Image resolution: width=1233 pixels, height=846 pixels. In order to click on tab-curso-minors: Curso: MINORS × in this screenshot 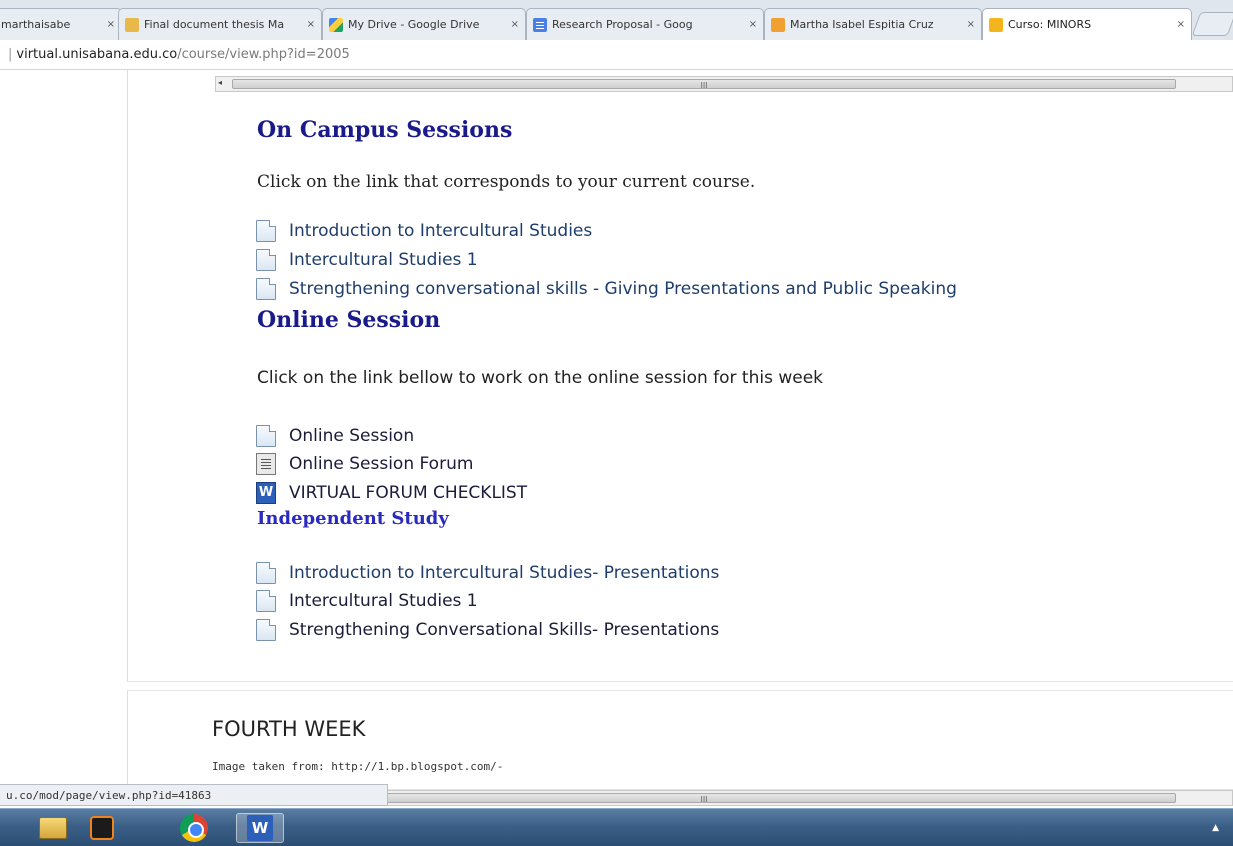, I will do `click(1087, 24)`.